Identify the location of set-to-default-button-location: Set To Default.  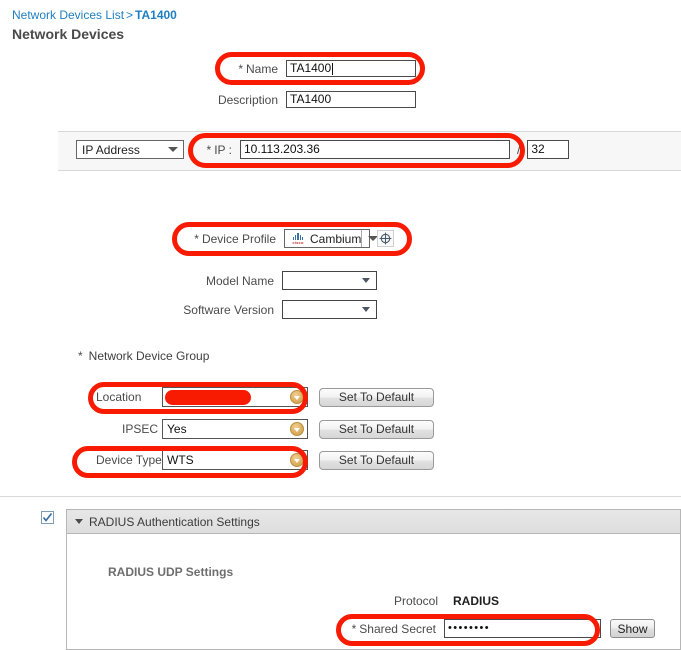
(376, 397).